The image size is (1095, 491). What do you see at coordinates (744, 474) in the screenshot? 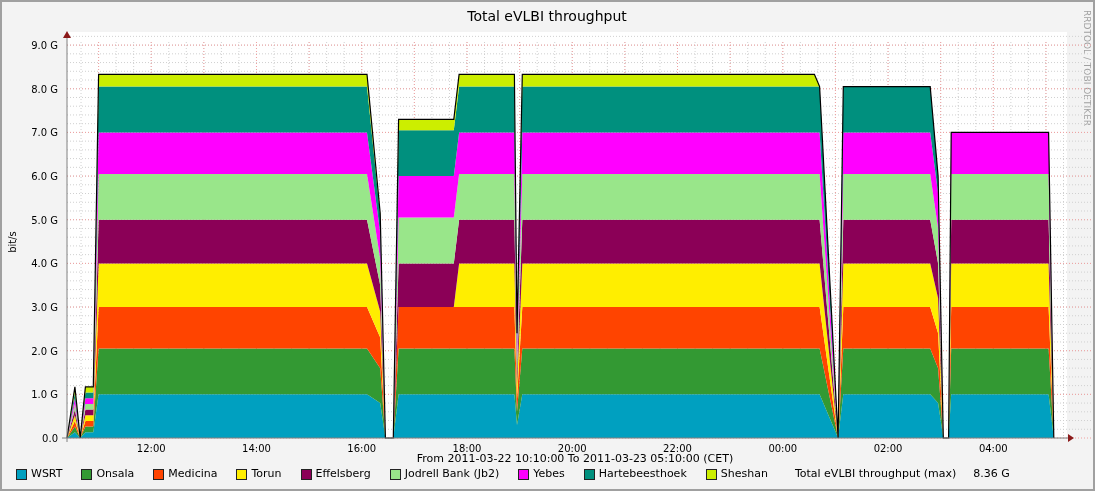
I see `legend-label: Sheshan` at bounding box center [744, 474].